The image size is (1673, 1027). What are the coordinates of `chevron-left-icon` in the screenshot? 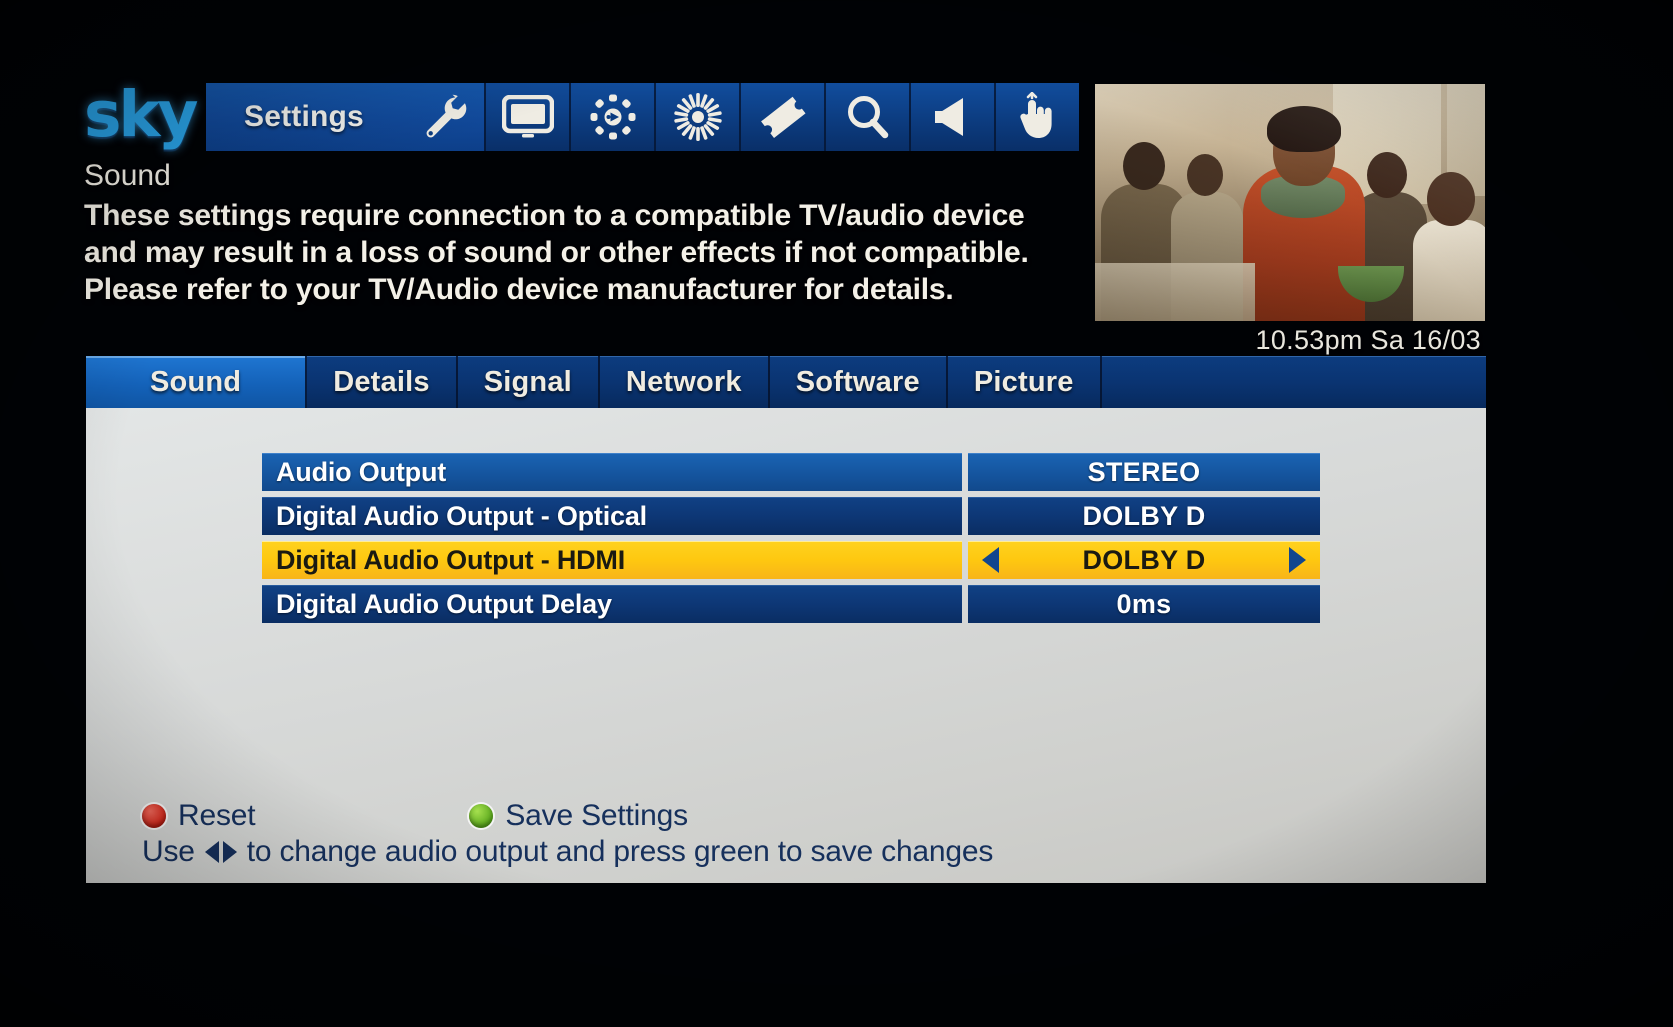 It's located at (990, 560).